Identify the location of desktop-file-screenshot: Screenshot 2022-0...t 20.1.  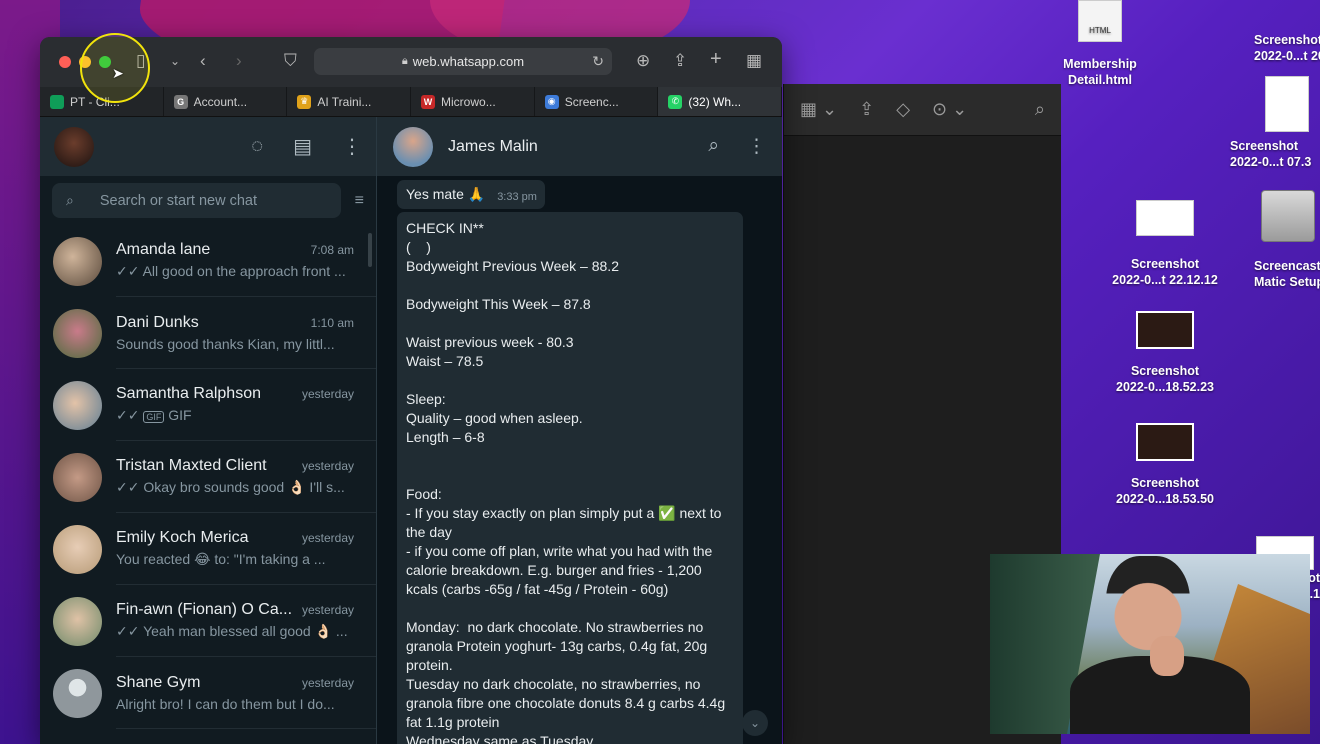
(1274, 48).